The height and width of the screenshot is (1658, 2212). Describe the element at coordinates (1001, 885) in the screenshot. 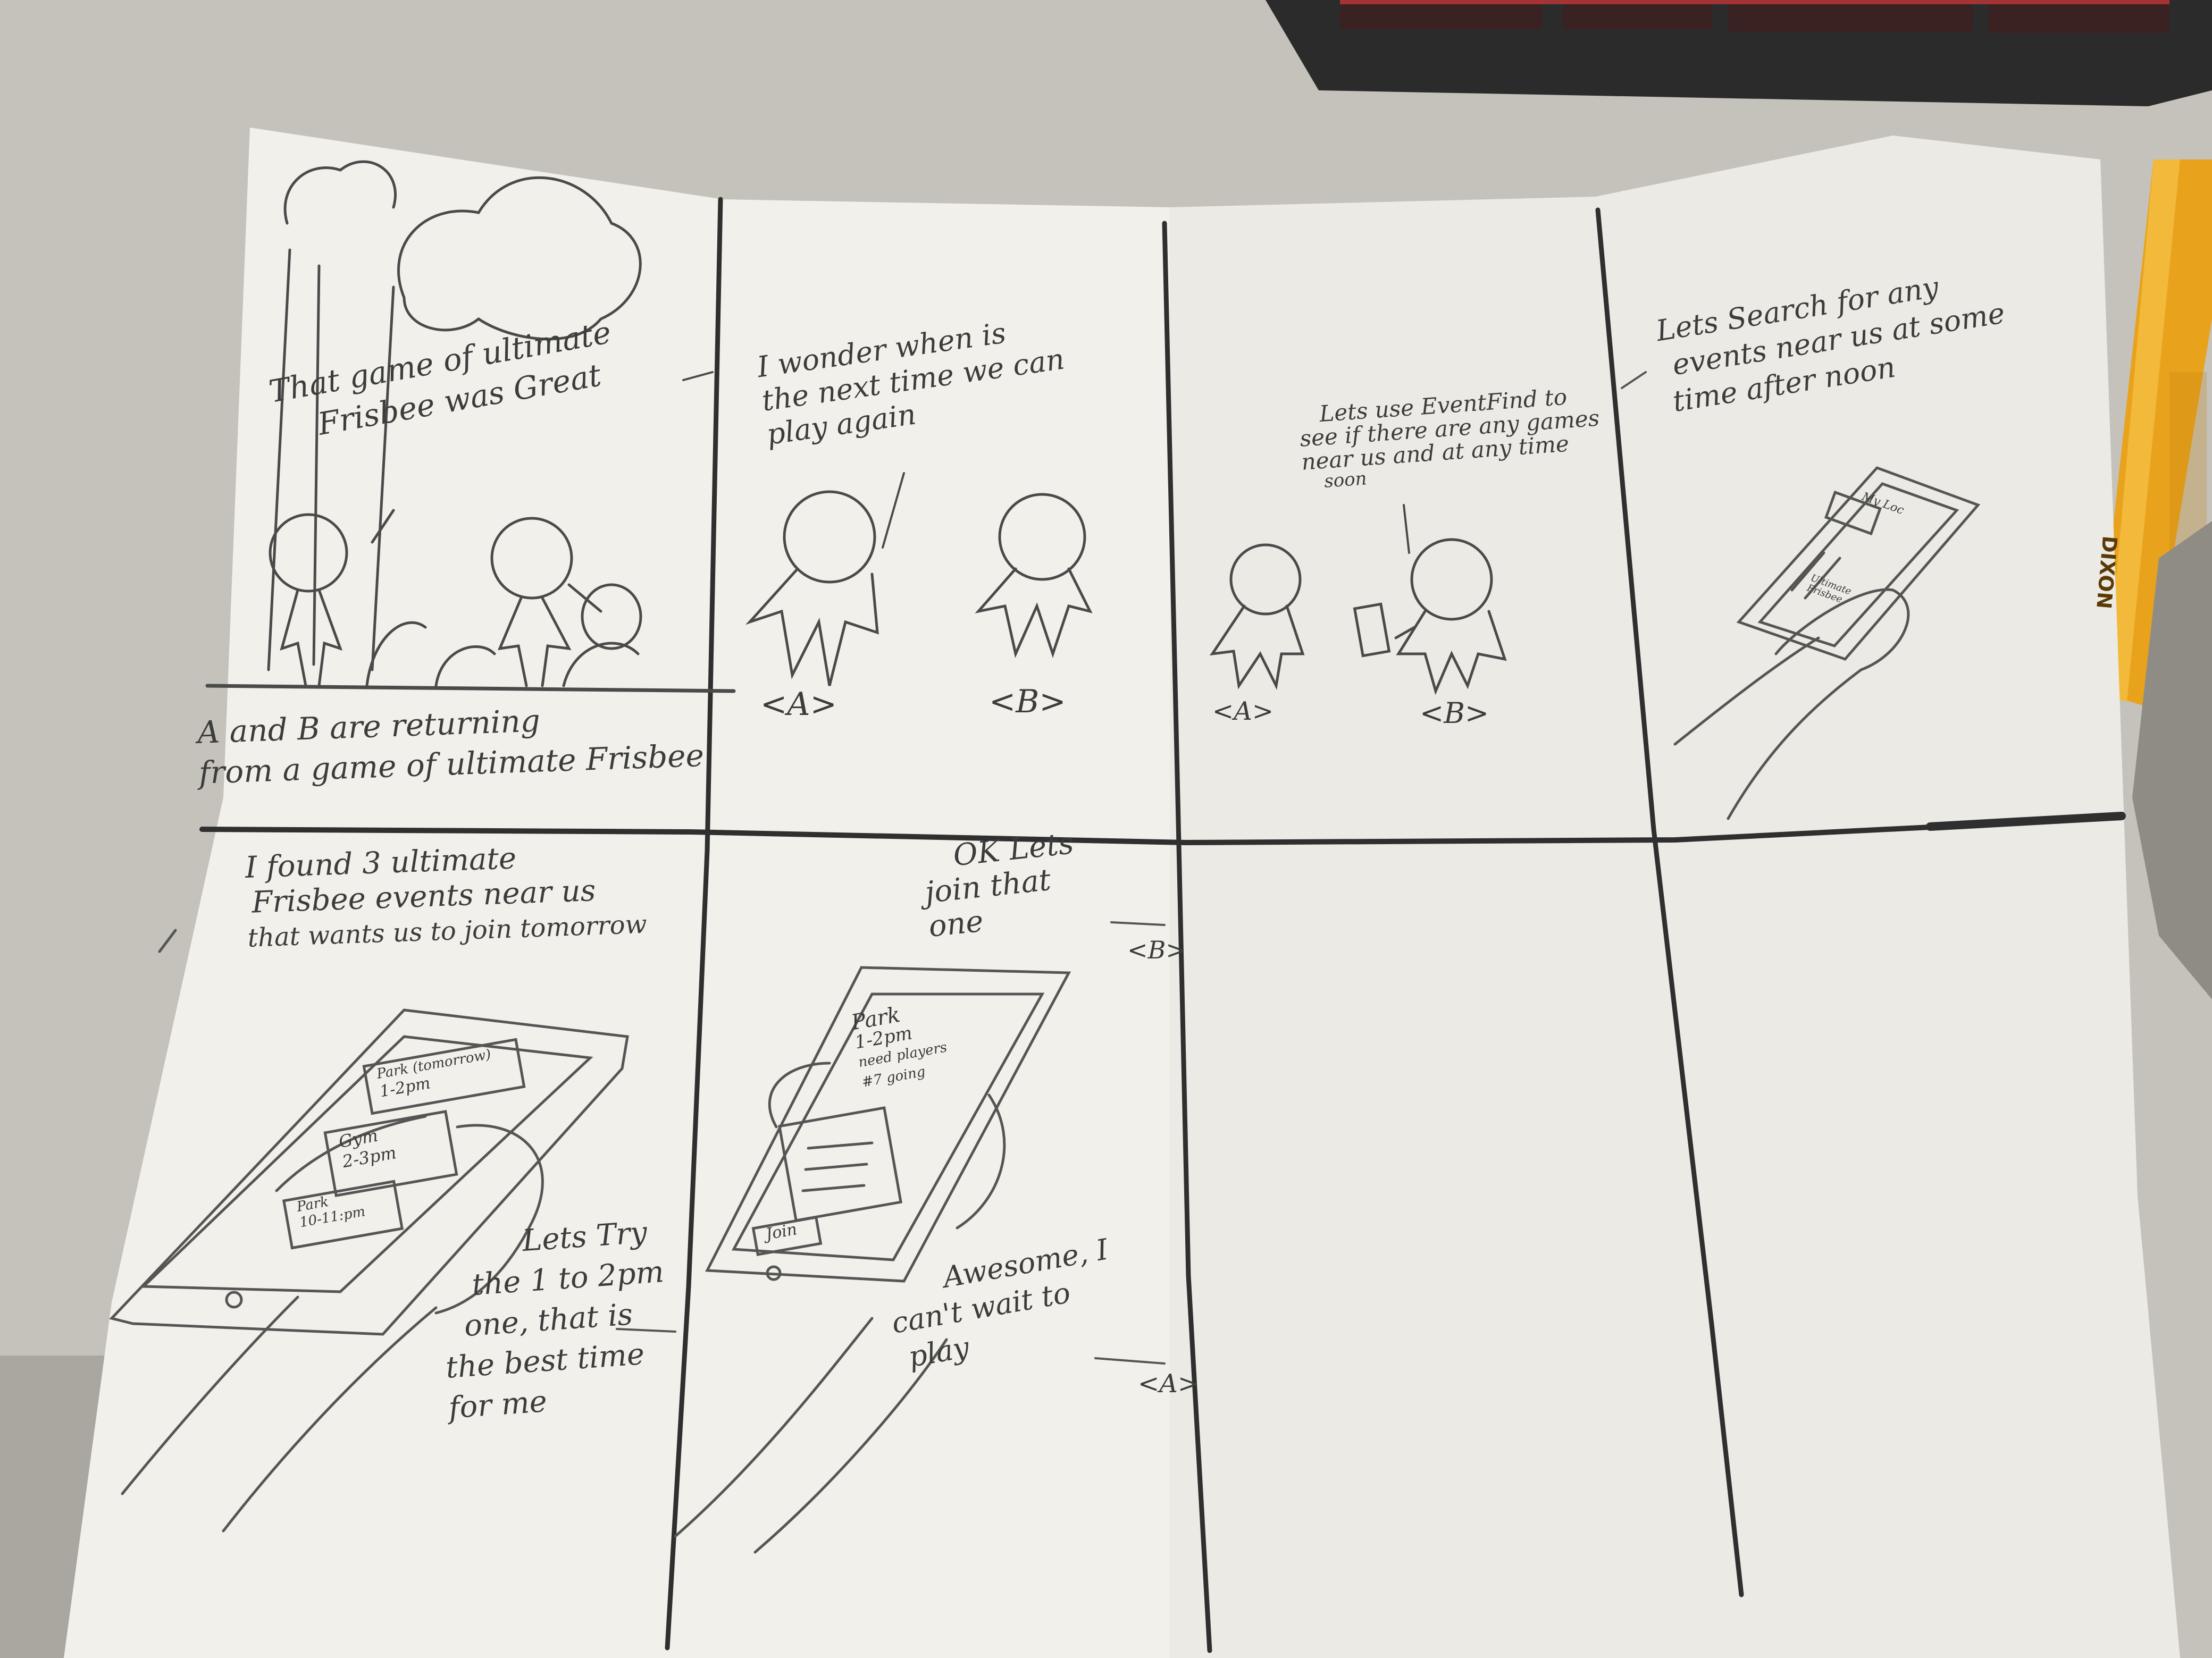

I see `panel-6-dialogue: OK Lets join that one` at that location.